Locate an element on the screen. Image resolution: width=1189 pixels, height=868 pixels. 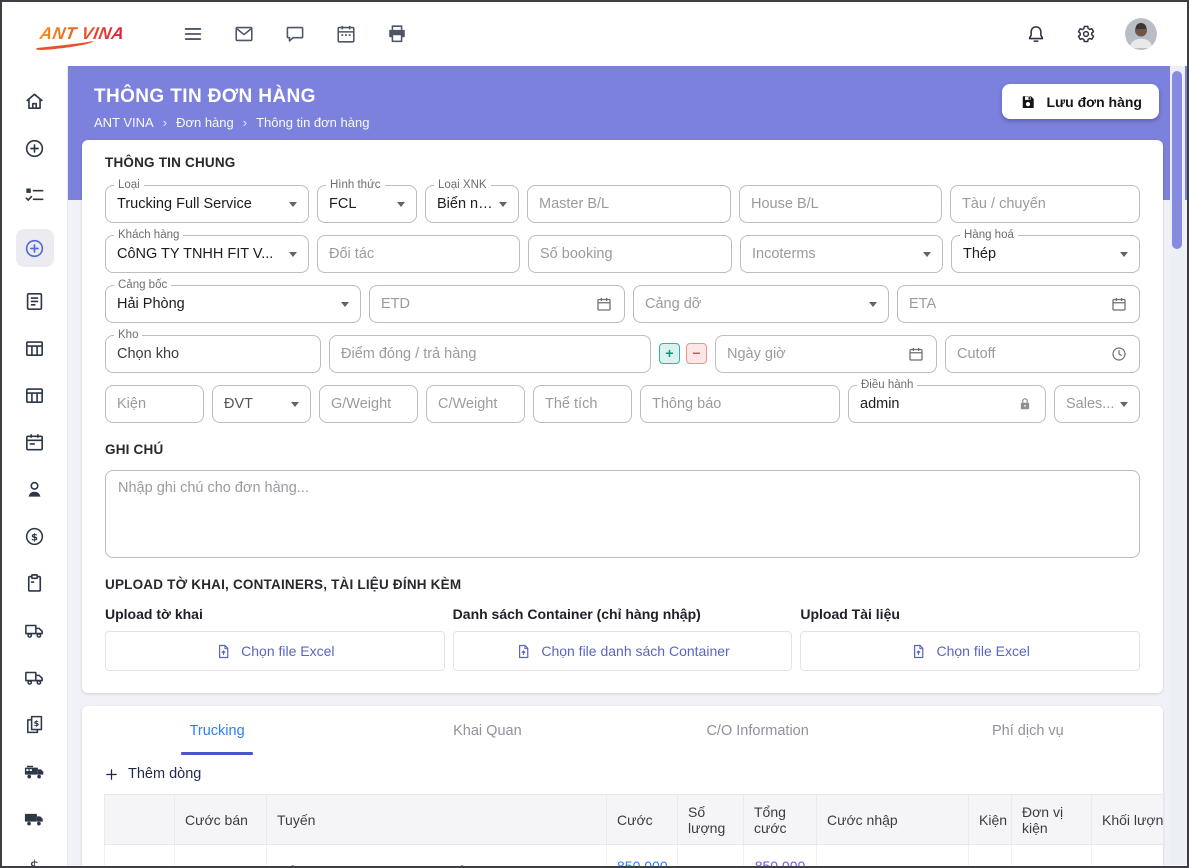
upload-to-khai-button: Chọn file Excel is located at coordinates (275, 651).